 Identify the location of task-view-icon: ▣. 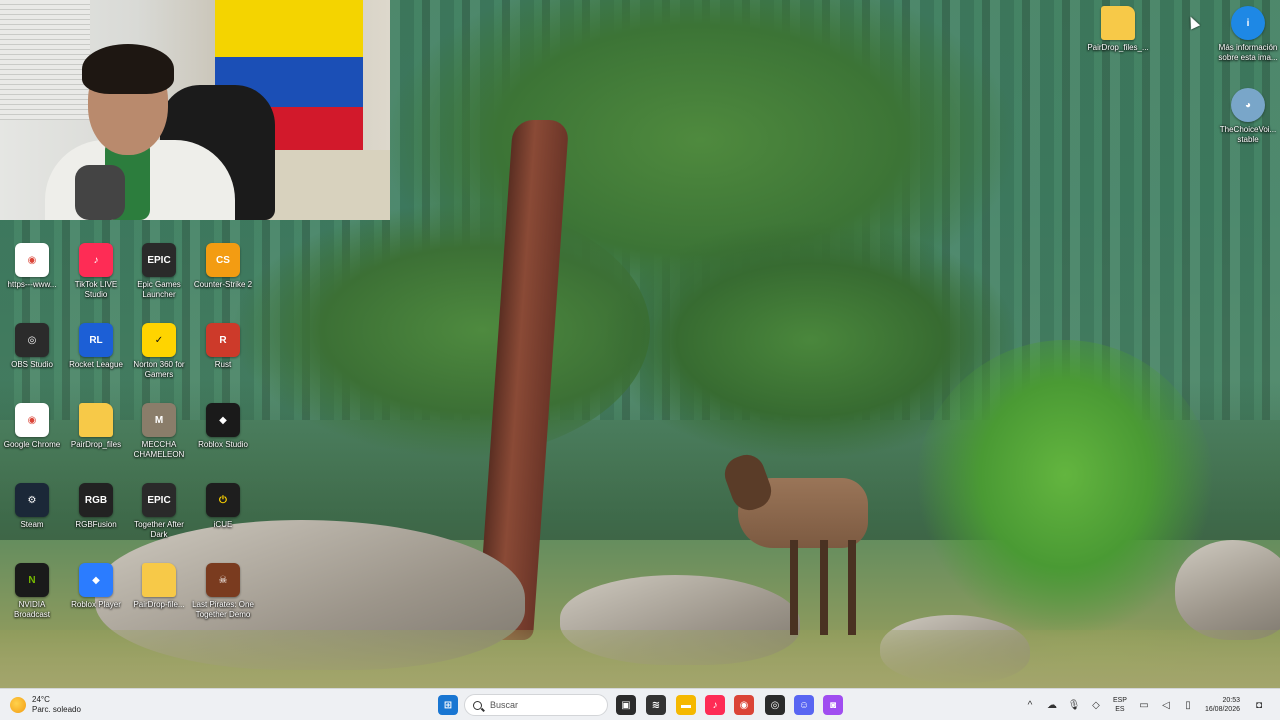
(626, 705).